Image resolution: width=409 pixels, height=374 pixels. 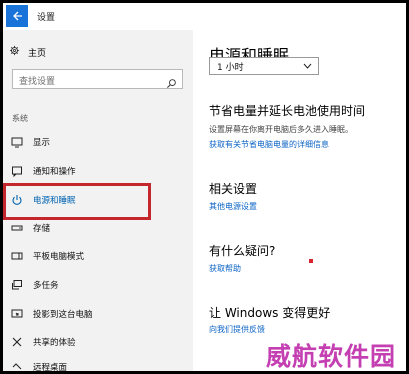 What do you see at coordinates (98, 342) in the screenshot?
I see `sidebar-item-shared-experiences: 共享的体验` at bounding box center [98, 342].